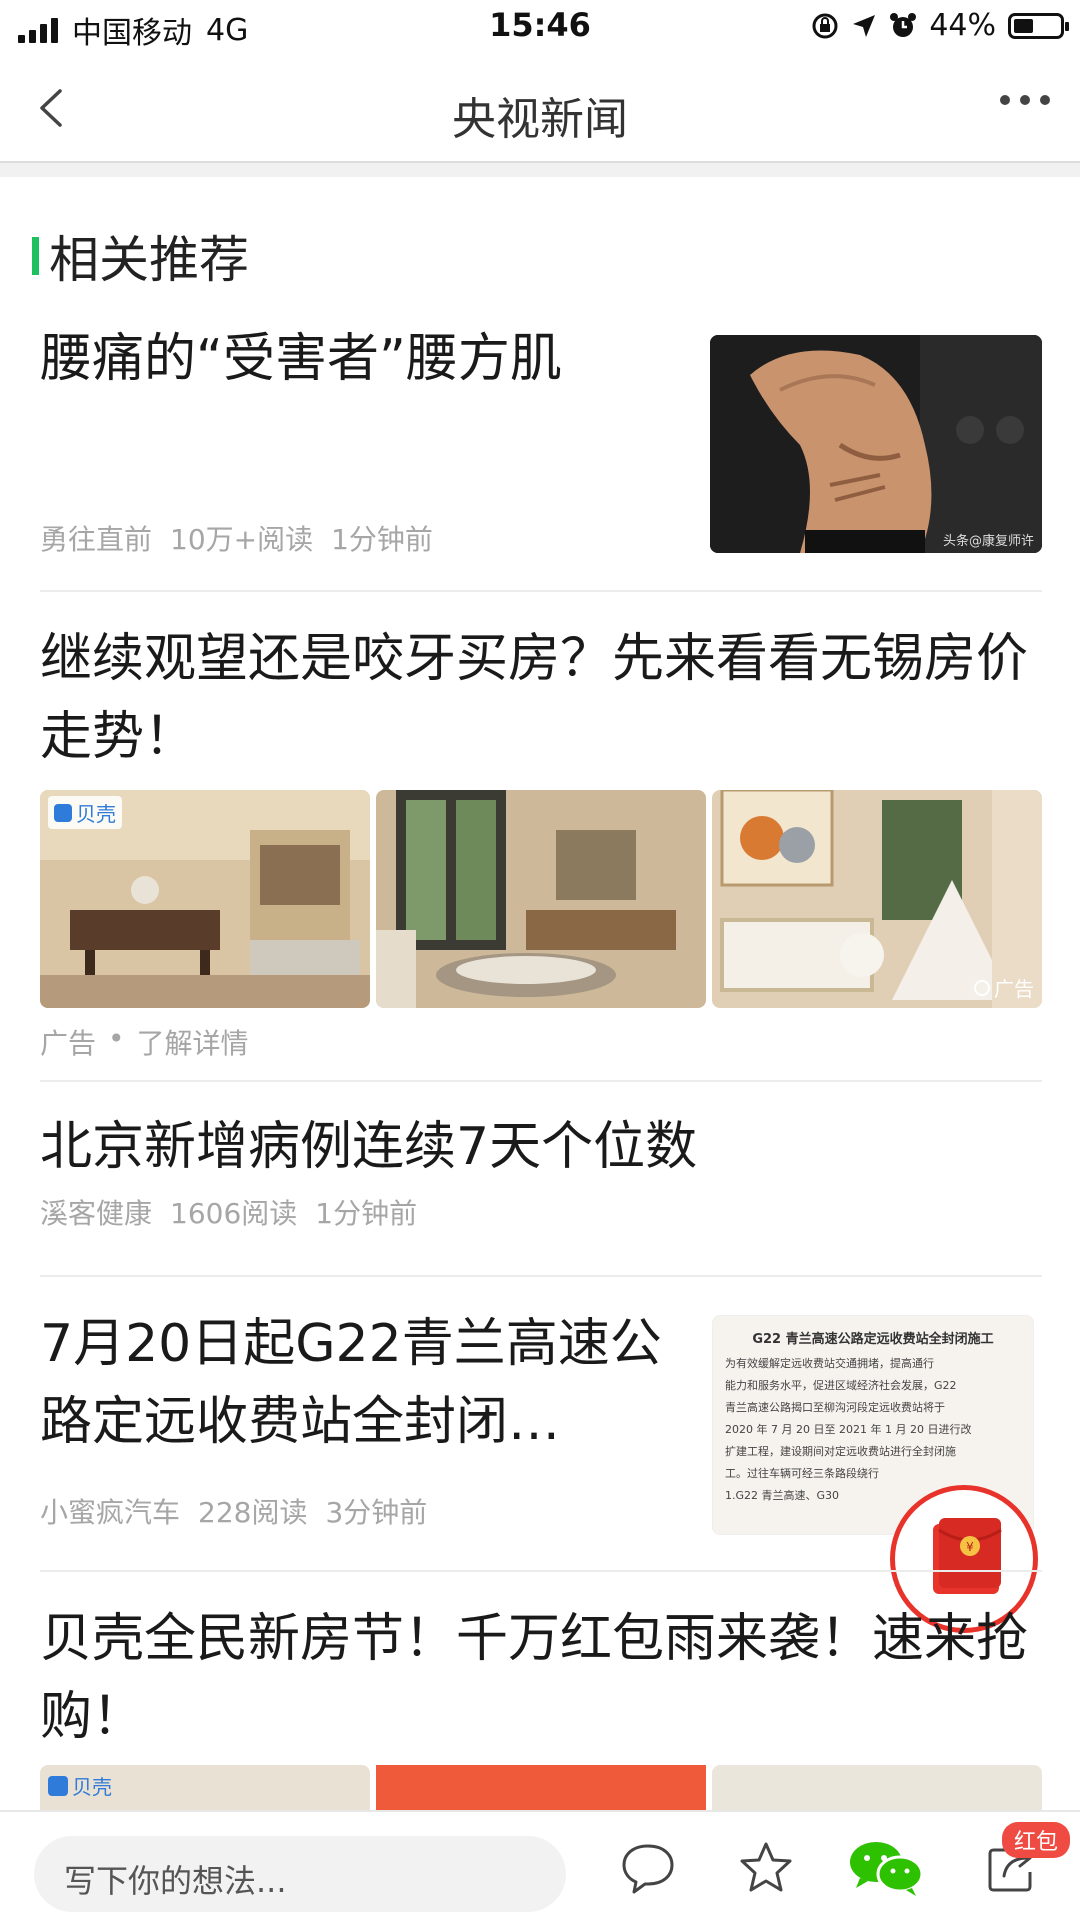  I want to click on battery-percent: 44%, so click(962, 25).